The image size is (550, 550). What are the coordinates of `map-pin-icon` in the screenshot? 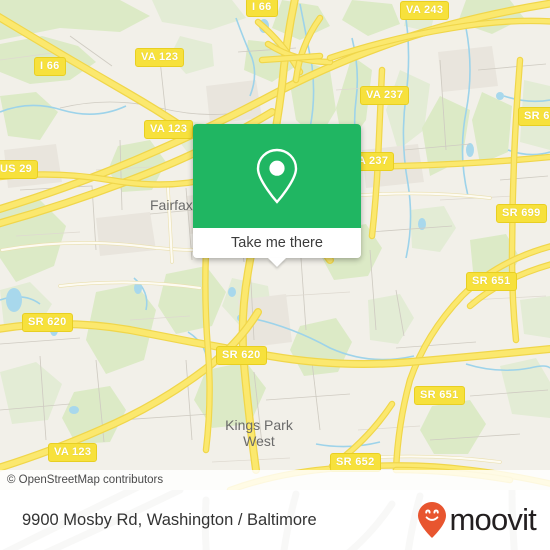 It's located at (277, 176).